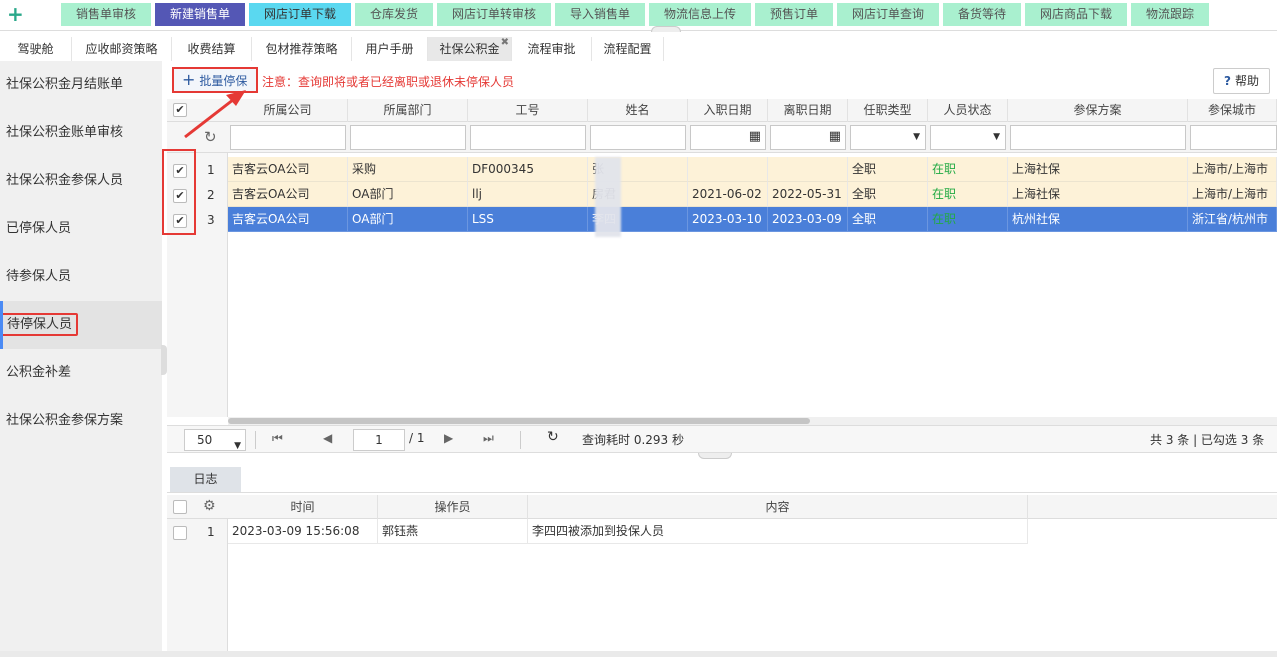 The height and width of the screenshot is (657, 1277). What do you see at coordinates (81, 229) in the screenshot?
I see `sidebar-item-stopped-staff: 已停保人员` at bounding box center [81, 229].